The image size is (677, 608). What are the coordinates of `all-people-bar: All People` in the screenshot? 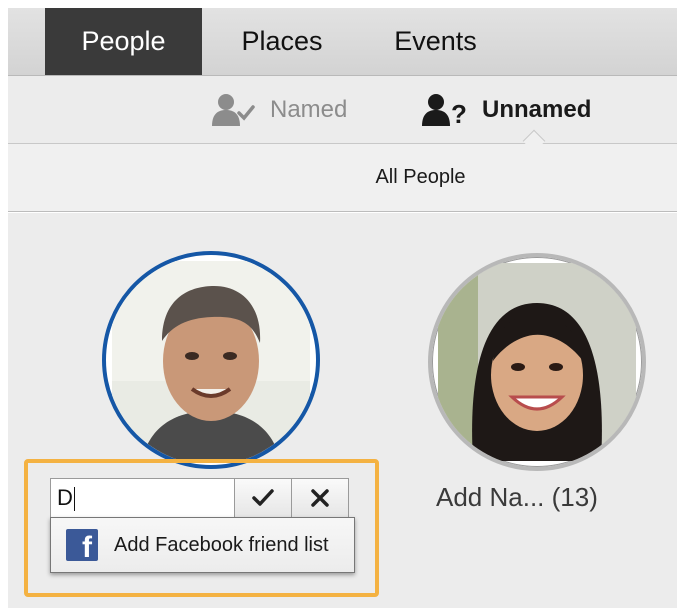 It's located at (342, 178).